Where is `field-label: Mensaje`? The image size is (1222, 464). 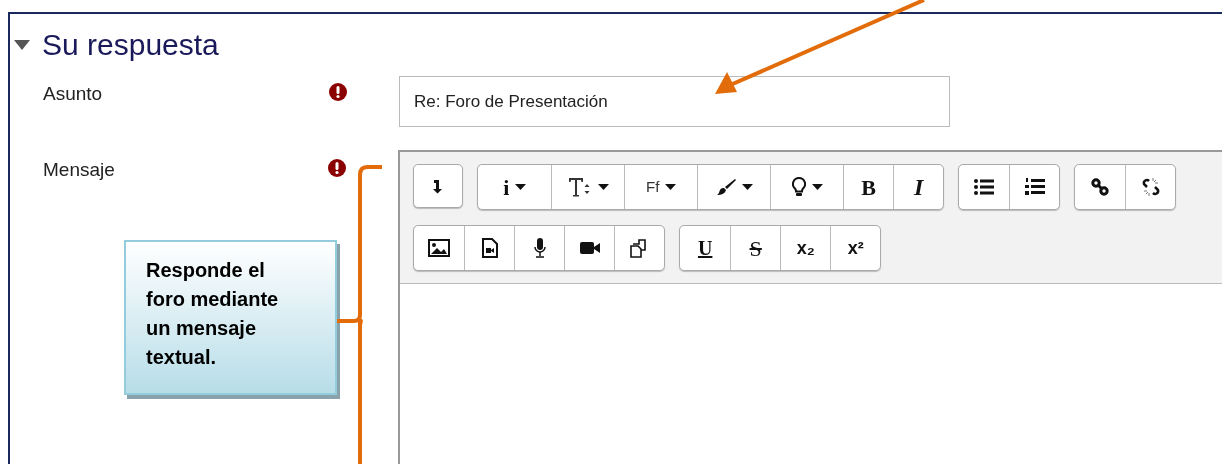 field-label: Mensaje is located at coordinates (79, 169).